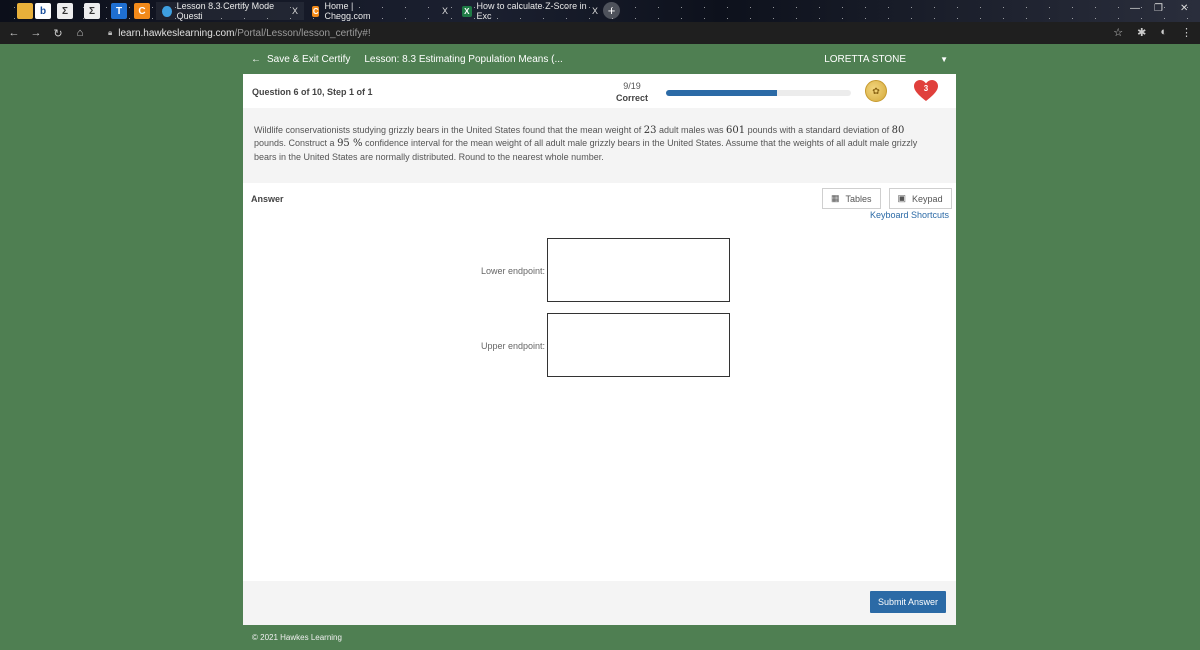  I want to click on lower-endpoint-label: Lower endpoint:, so click(512, 271).